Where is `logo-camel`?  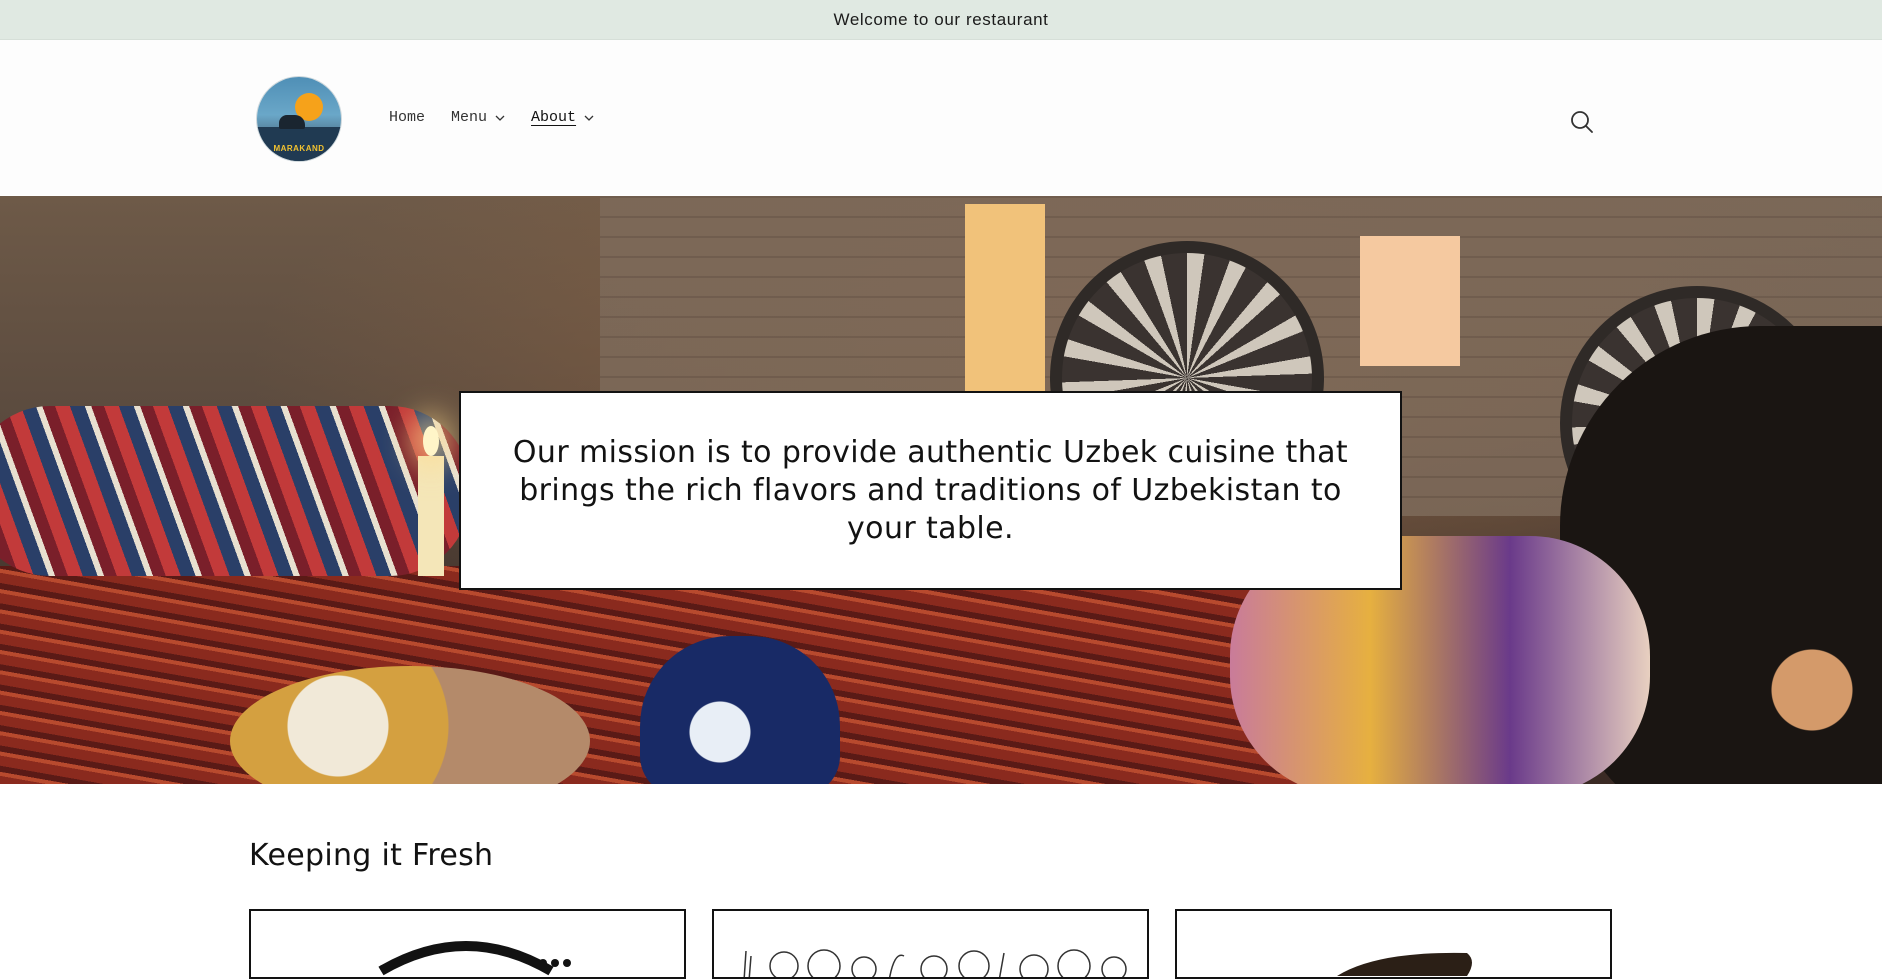 logo-camel is located at coordinates (292, 122).